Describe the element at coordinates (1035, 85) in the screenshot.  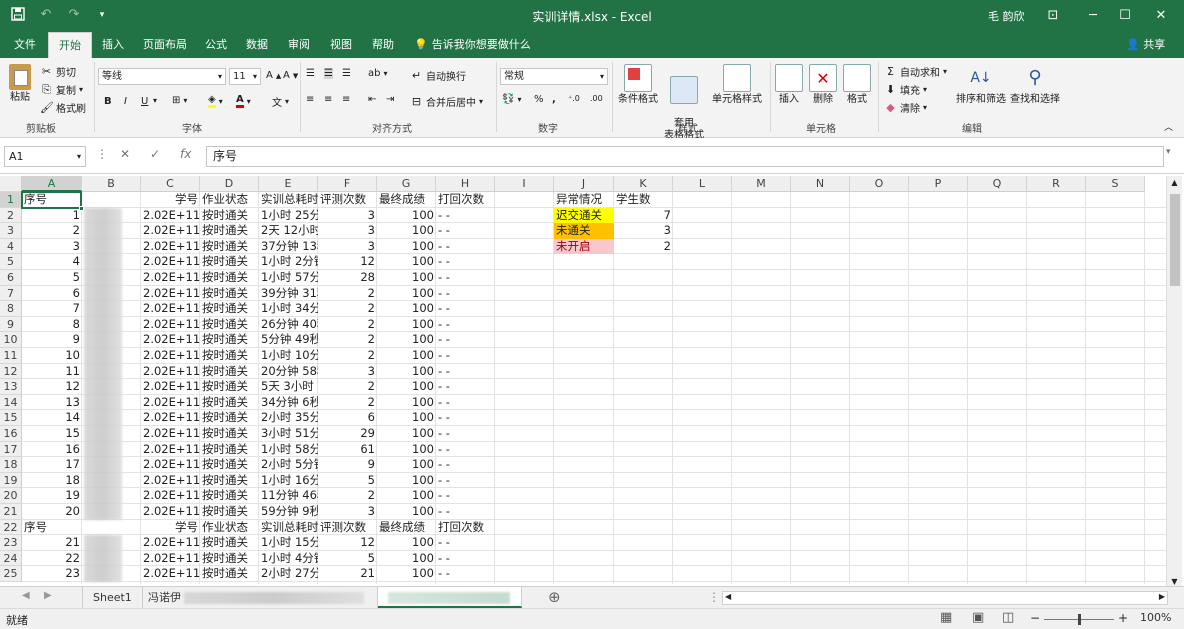
I see `find-select-button: ⚲ 查找和选择` at that location.